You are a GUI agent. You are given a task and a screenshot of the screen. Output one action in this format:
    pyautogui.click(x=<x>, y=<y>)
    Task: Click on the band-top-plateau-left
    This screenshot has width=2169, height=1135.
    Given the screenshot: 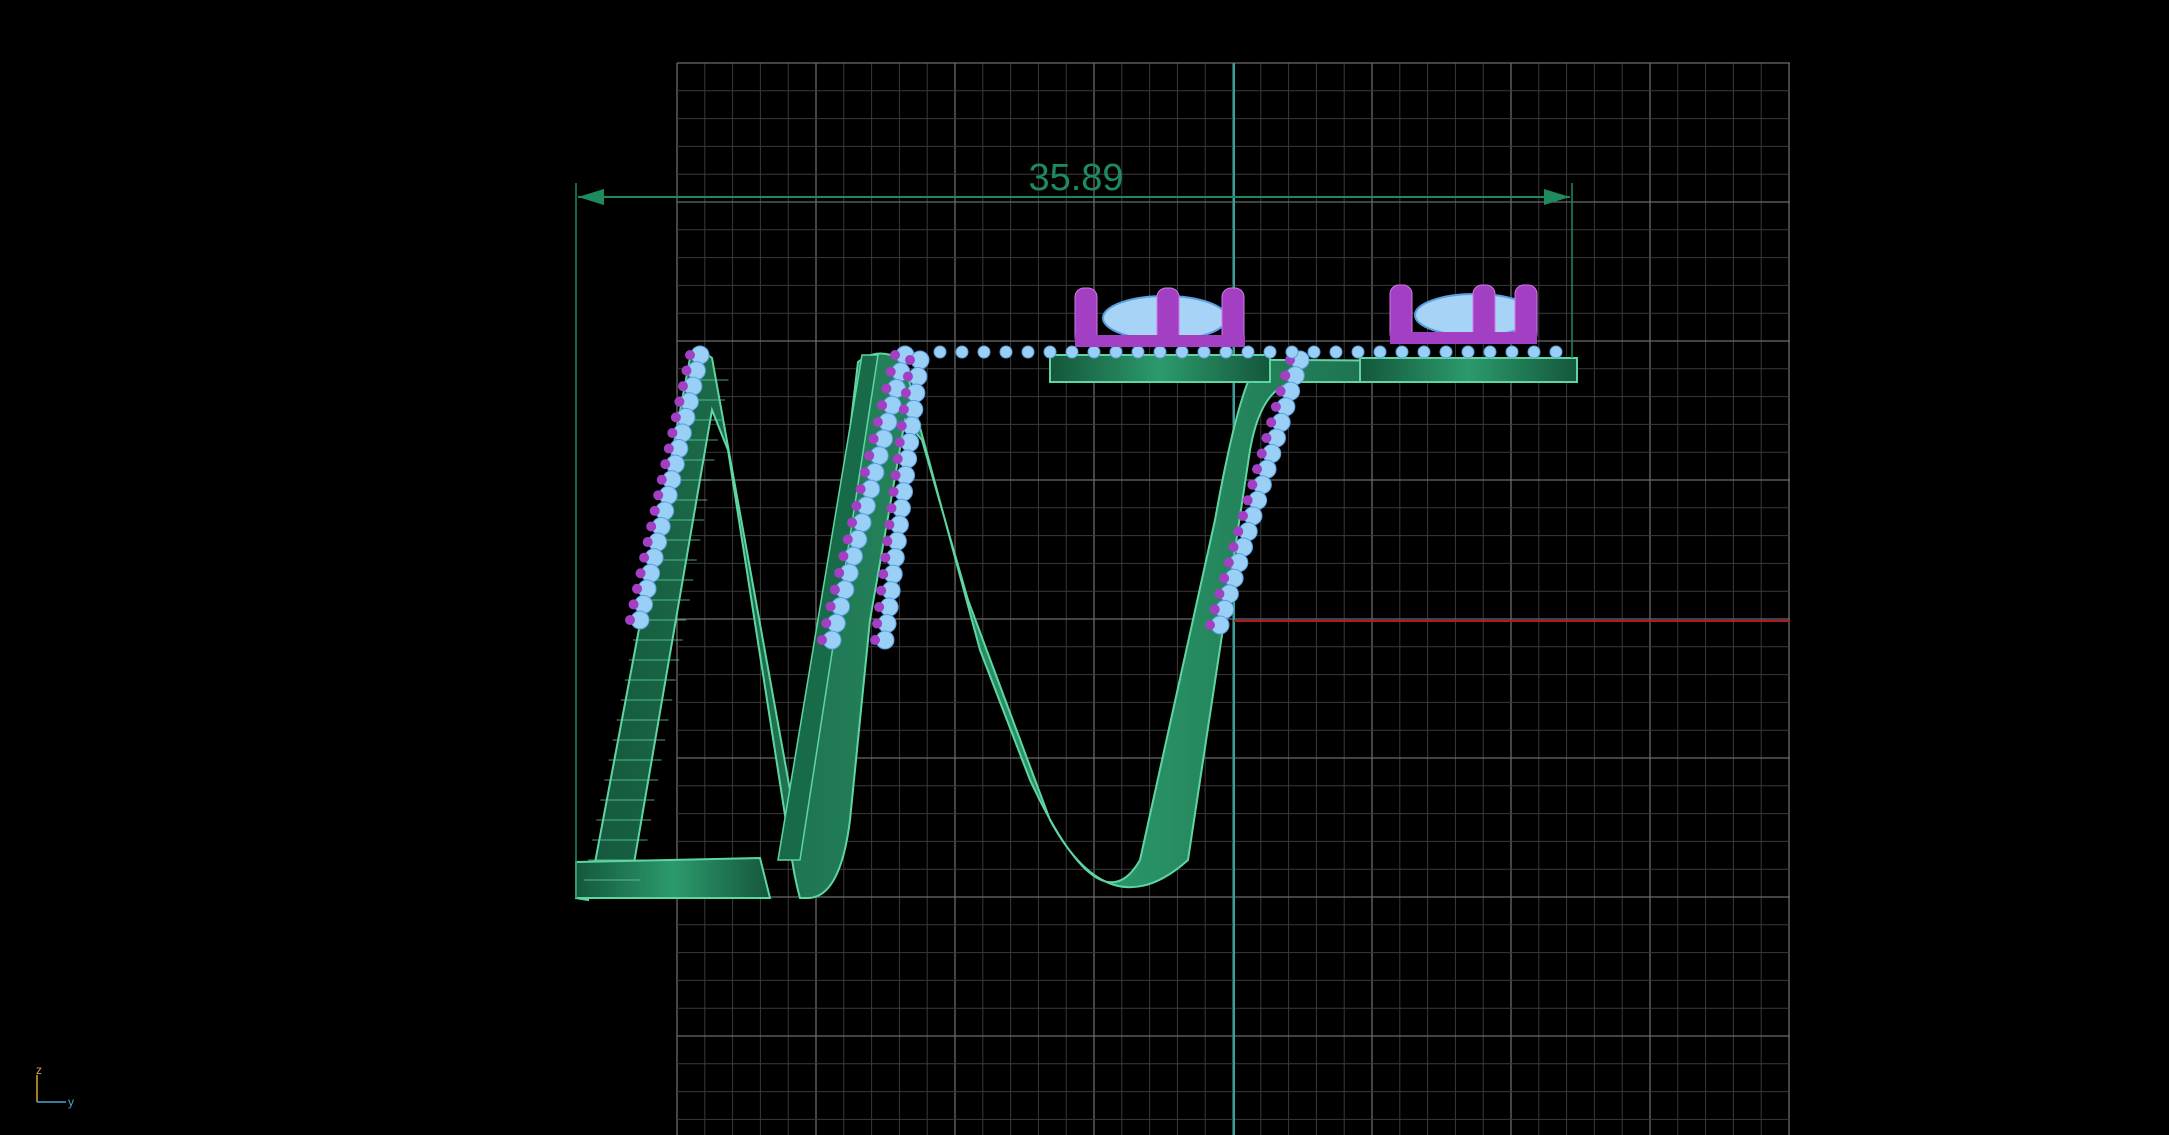 What is the action you would take?
    pyautogui.click(x=1160, y=368)
    